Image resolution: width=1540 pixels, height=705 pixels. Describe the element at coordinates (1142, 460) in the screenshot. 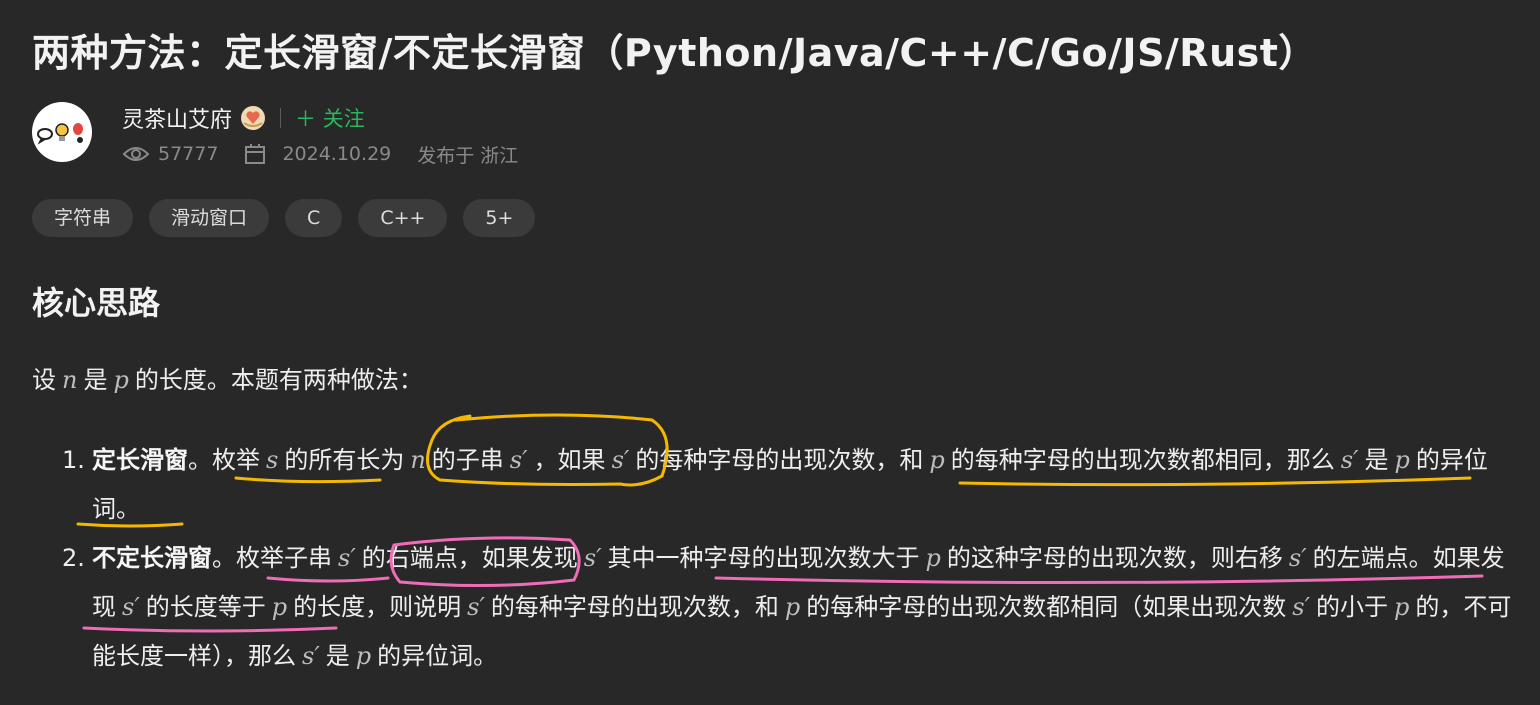

I see `text: 的每种字母的出现次数都相同，那么` at that location.